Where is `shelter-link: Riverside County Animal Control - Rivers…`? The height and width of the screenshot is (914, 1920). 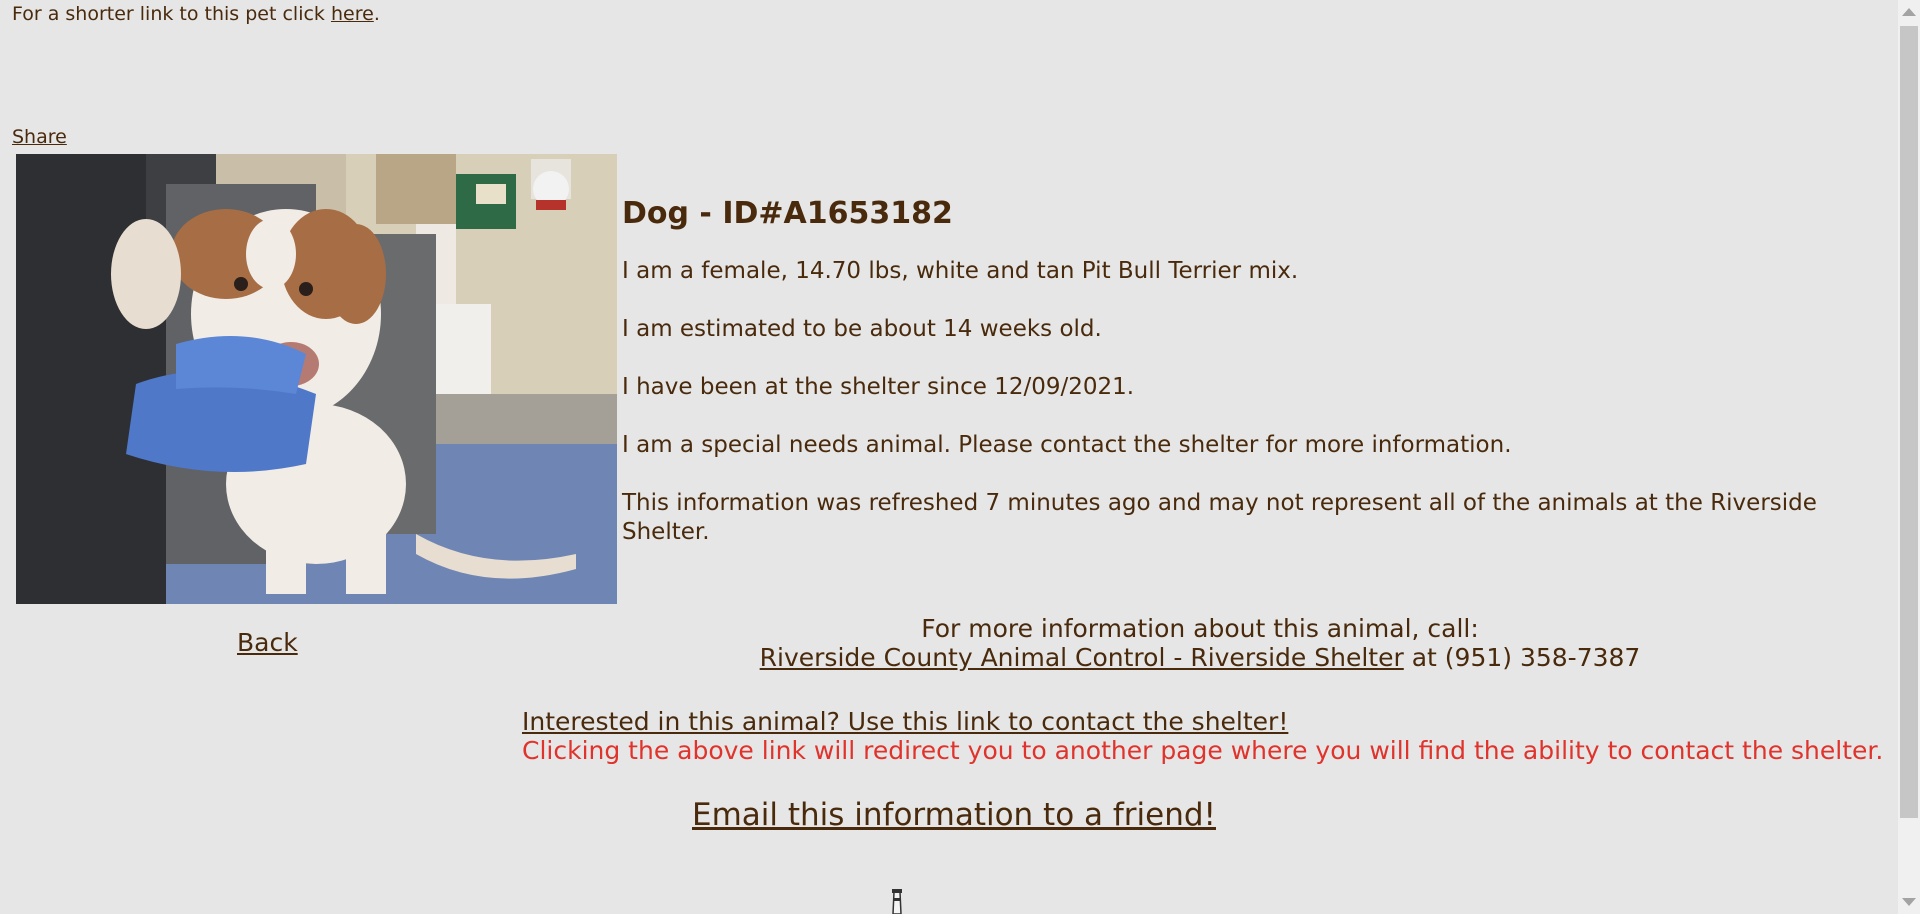 shelter-link: Riverside County Animal Control - Rivers… is located at coordinates (1082, 657).